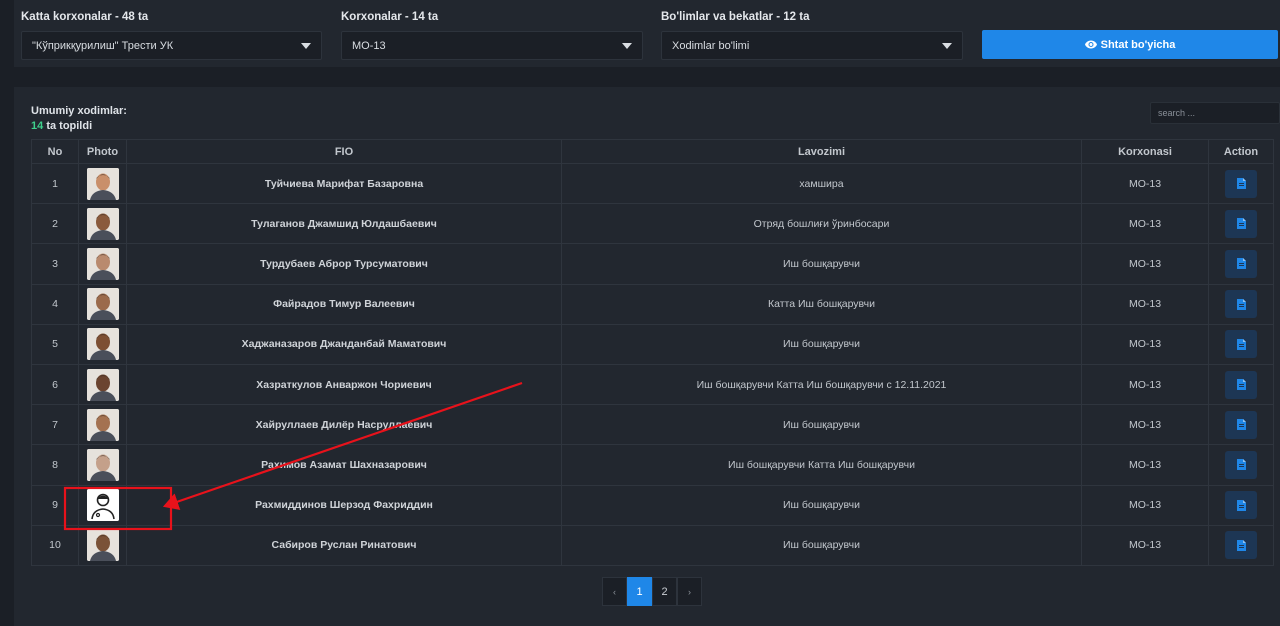  Describe the element at coordinates (55, 545) in the screenshot. I see `cell-no: 10` at that location.